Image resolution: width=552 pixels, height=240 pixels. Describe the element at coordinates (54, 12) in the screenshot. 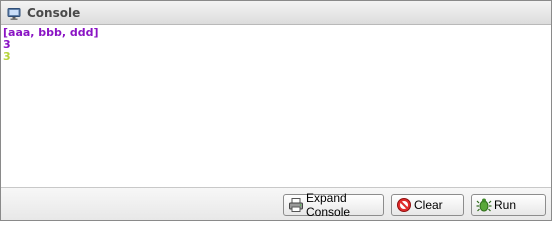

I see `window-title: Console` at that location.